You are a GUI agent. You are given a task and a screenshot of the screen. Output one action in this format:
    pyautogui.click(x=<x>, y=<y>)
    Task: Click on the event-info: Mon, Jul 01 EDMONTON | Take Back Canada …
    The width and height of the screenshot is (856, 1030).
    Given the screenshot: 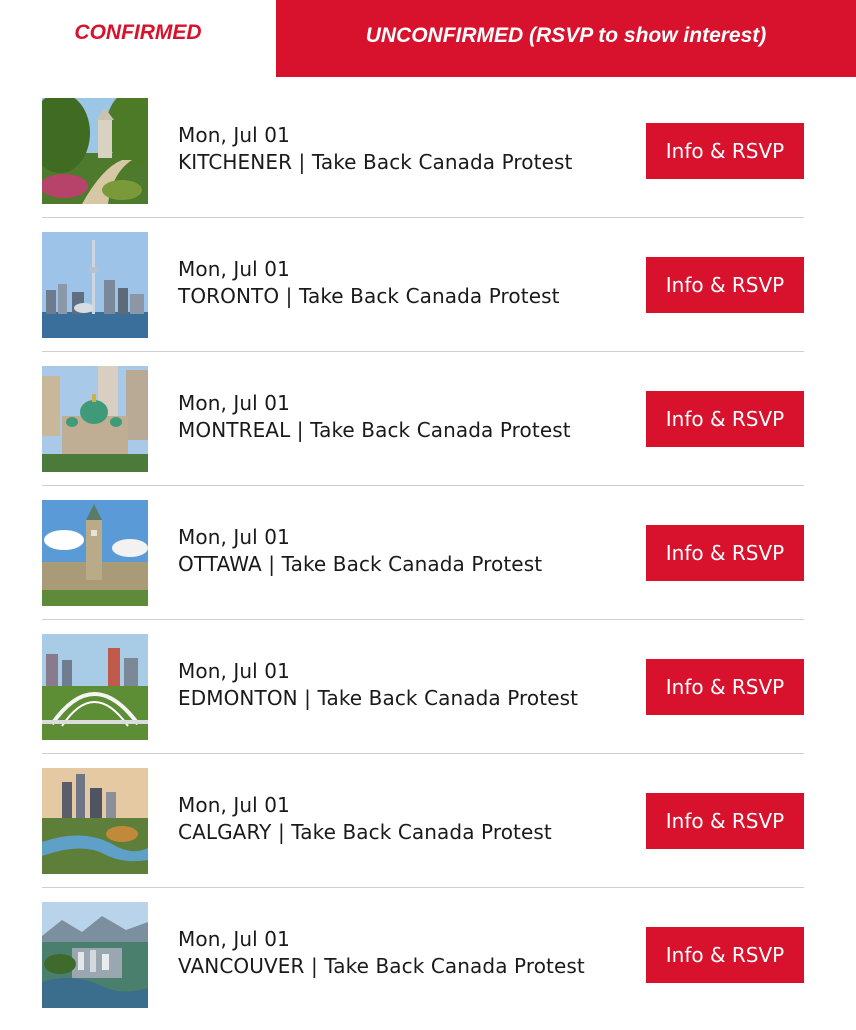 What is the action you would take?
    pyautogui.click(x=378, y=685)
    